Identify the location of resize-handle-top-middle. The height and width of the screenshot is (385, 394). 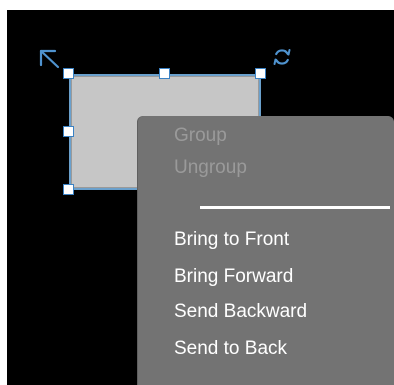
(164, 73).